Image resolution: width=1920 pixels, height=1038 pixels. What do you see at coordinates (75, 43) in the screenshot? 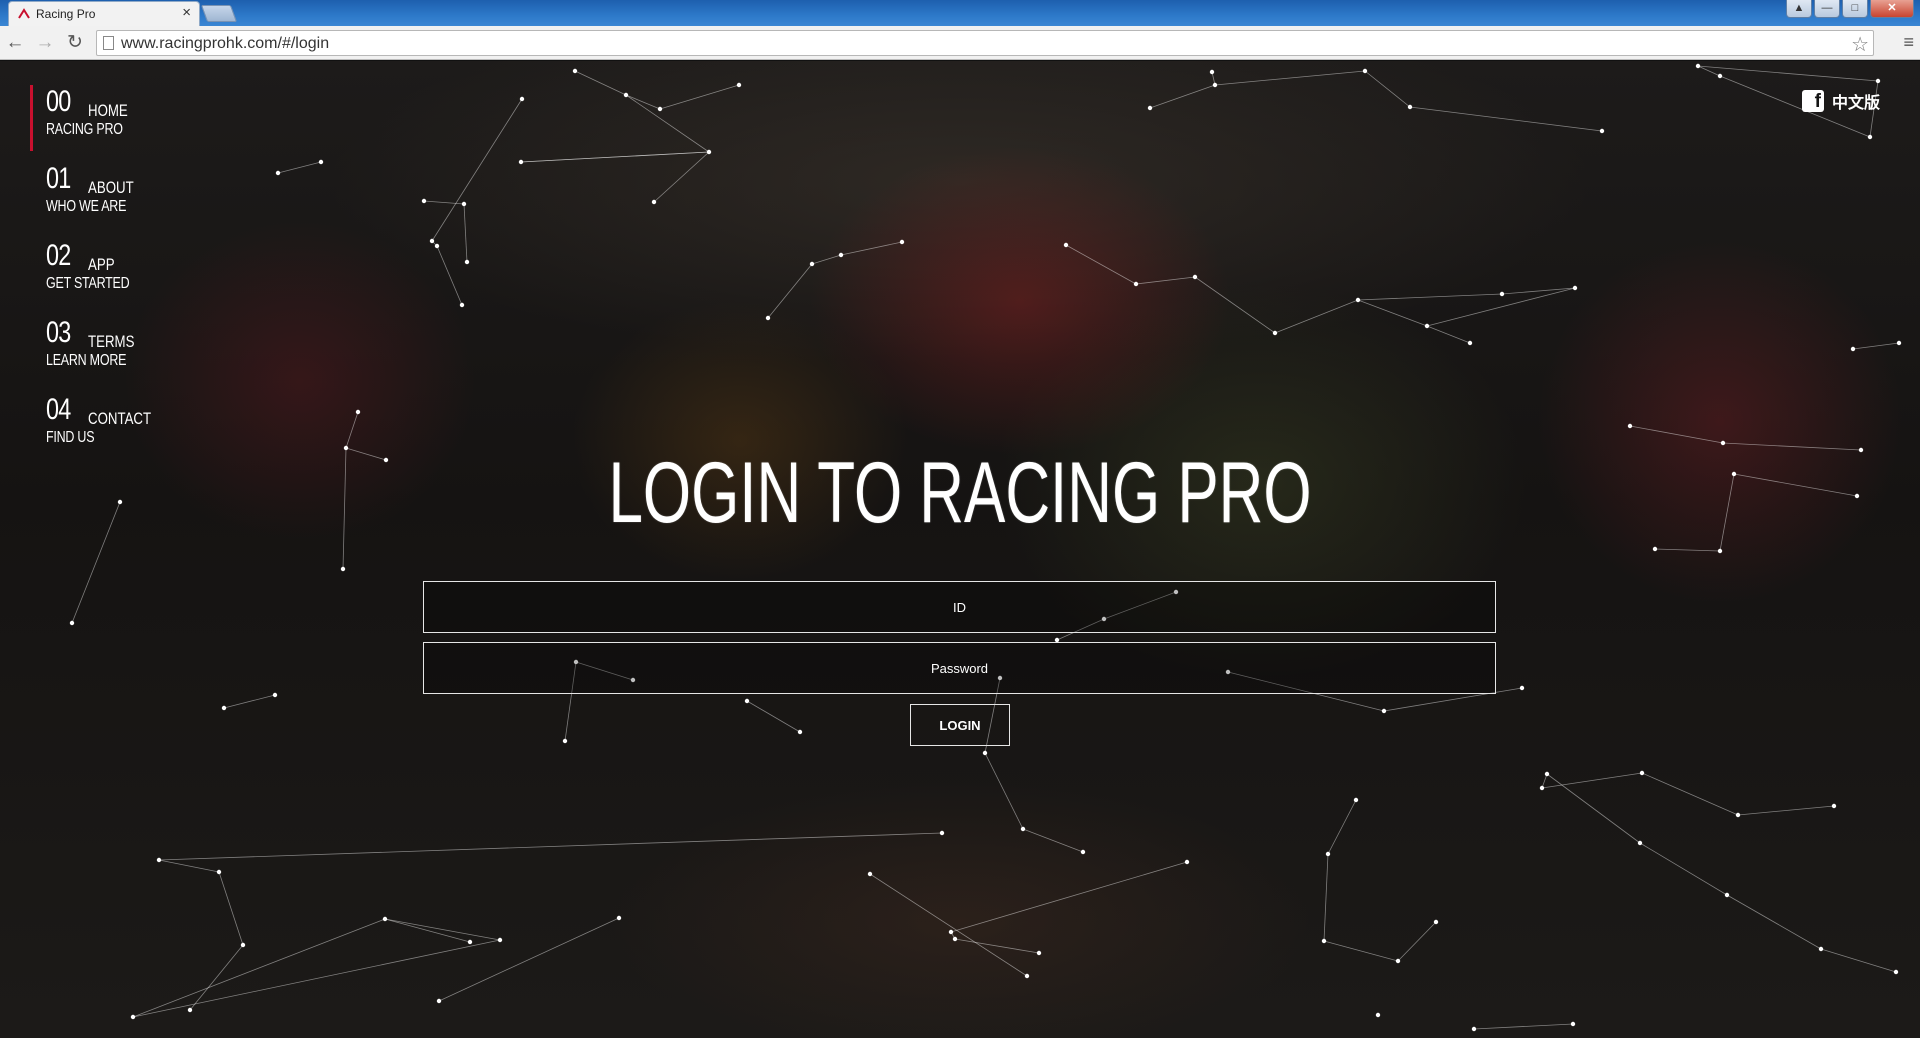
I see `reload-icon: ↻` at bounding box center [75, 43].